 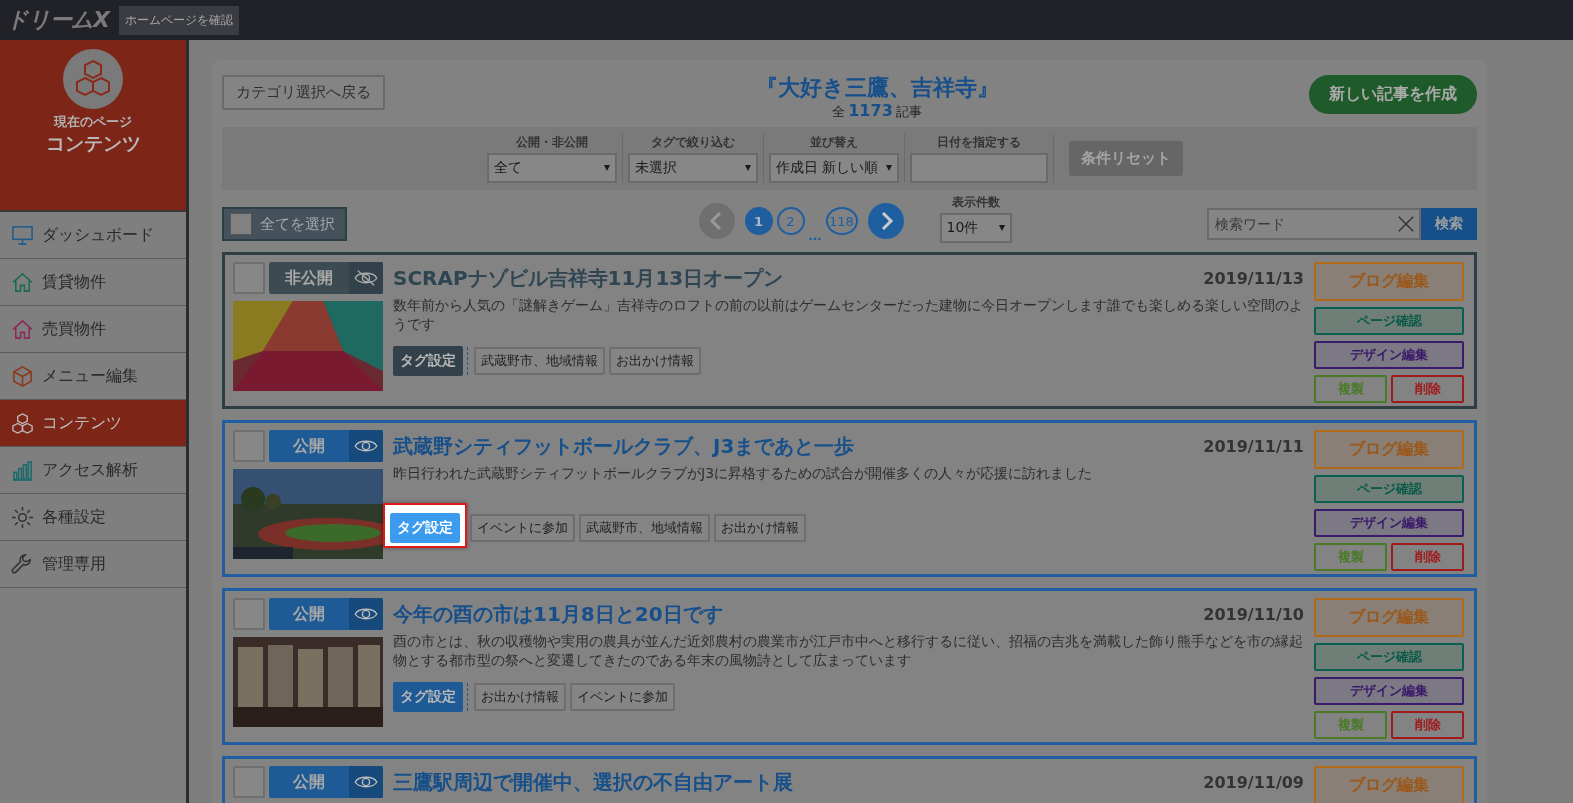 I want to click on article-excerpt: 酉の市とは、秋の収穫物や実用の農具が並んだ近郊農村の農業市が江戸市中へと移行するに従い、招福の吉兆を満載した飾り熊手などを市の縁起物とする都市型の祭へと変遷してきたのである年末の風物詩として広まっています, so click(x=848, y=651).